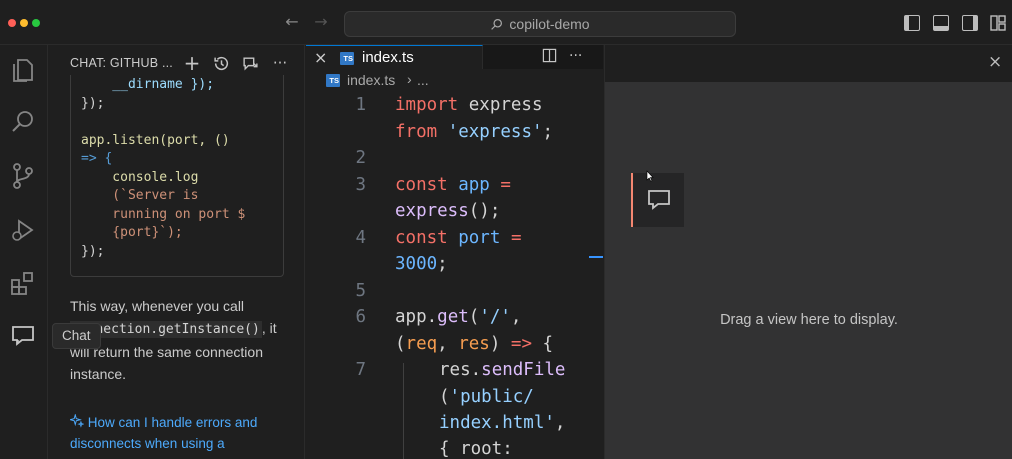  Describe the element at coordinates (448, 211) in the screenshot. I see `code-line: express();` at that location.